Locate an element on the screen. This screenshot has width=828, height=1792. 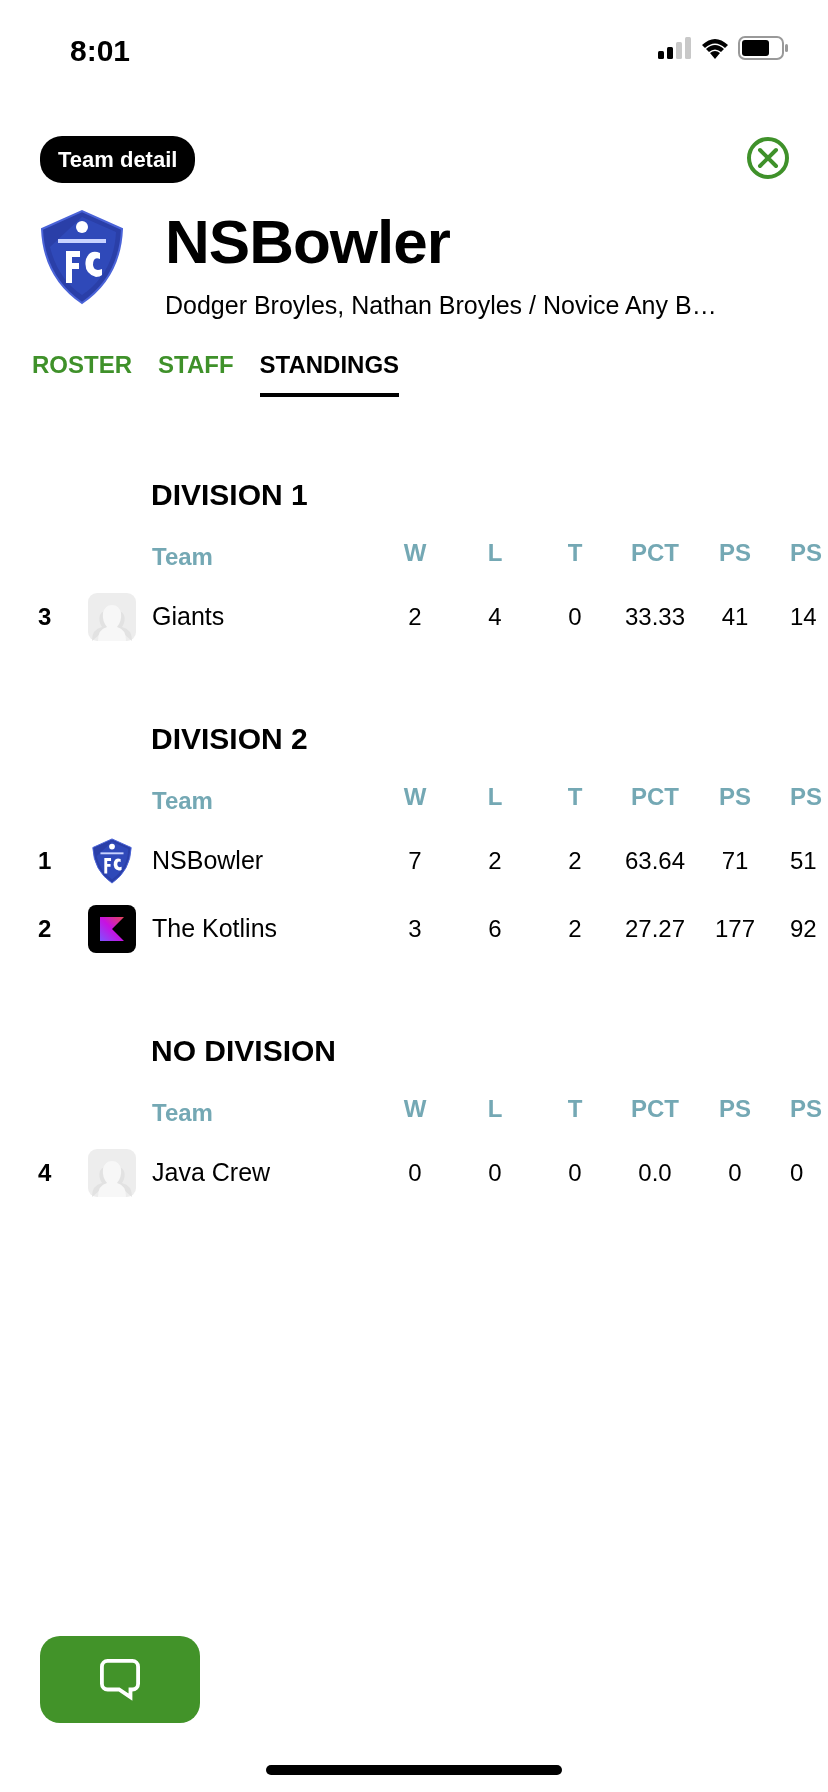
status-time: 8:01 is located at coordinates (100, 51).